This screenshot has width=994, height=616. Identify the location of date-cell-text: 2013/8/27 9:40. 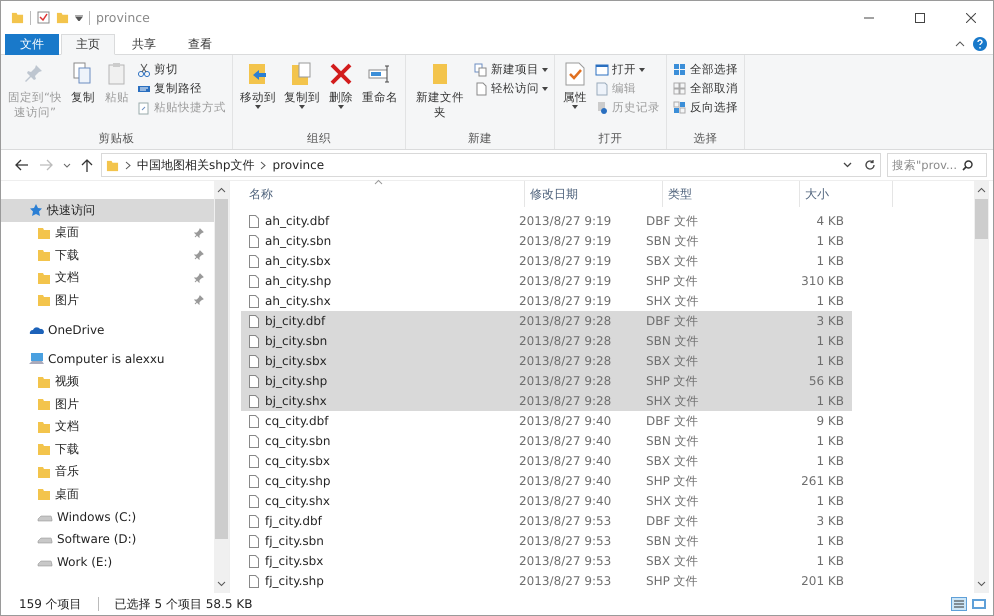
(565, 481).